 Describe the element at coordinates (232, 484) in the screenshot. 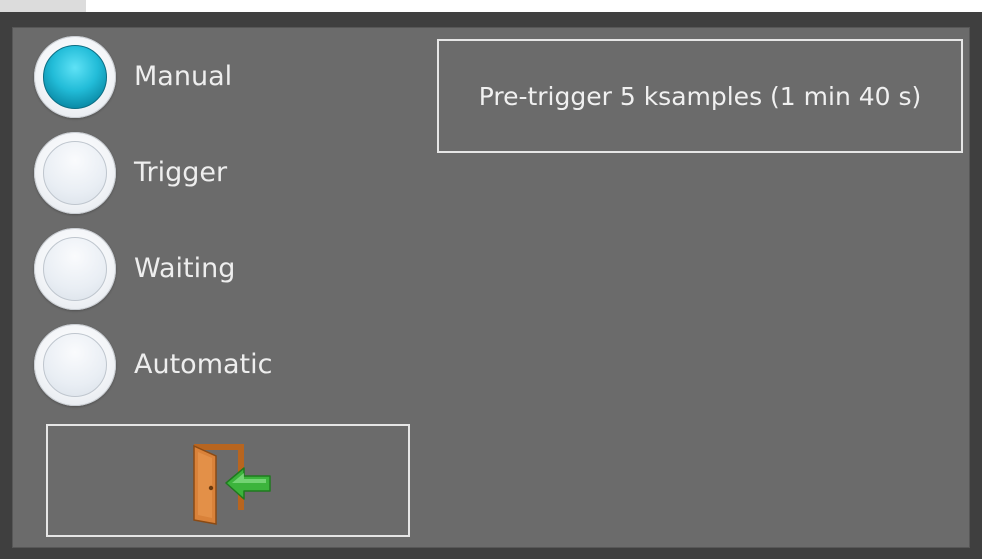

I see `exit-door-icon` at that location.